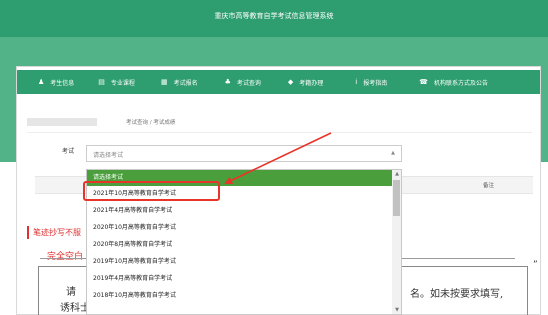  What do you see at coordinates (278, 158) in the screenshot?
I see `annotation-arrow` at bounding box center [278, 158].